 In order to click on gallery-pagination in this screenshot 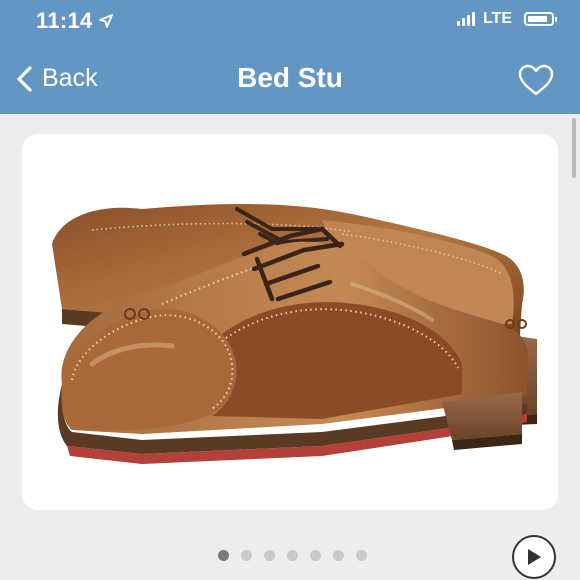, I will do `click(290, 555)`.